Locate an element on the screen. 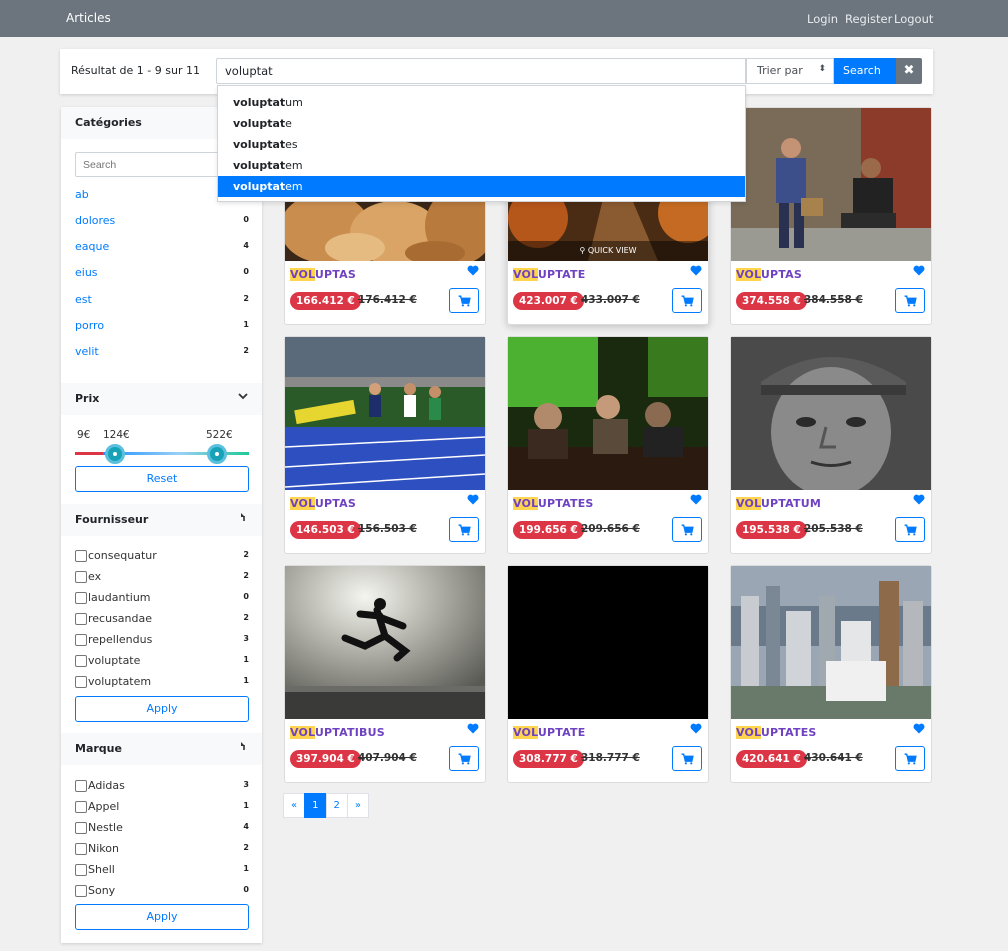 This screenshot has width=1008, height=951. brand-apply-button: Apply is located at coordinates (162, 917).